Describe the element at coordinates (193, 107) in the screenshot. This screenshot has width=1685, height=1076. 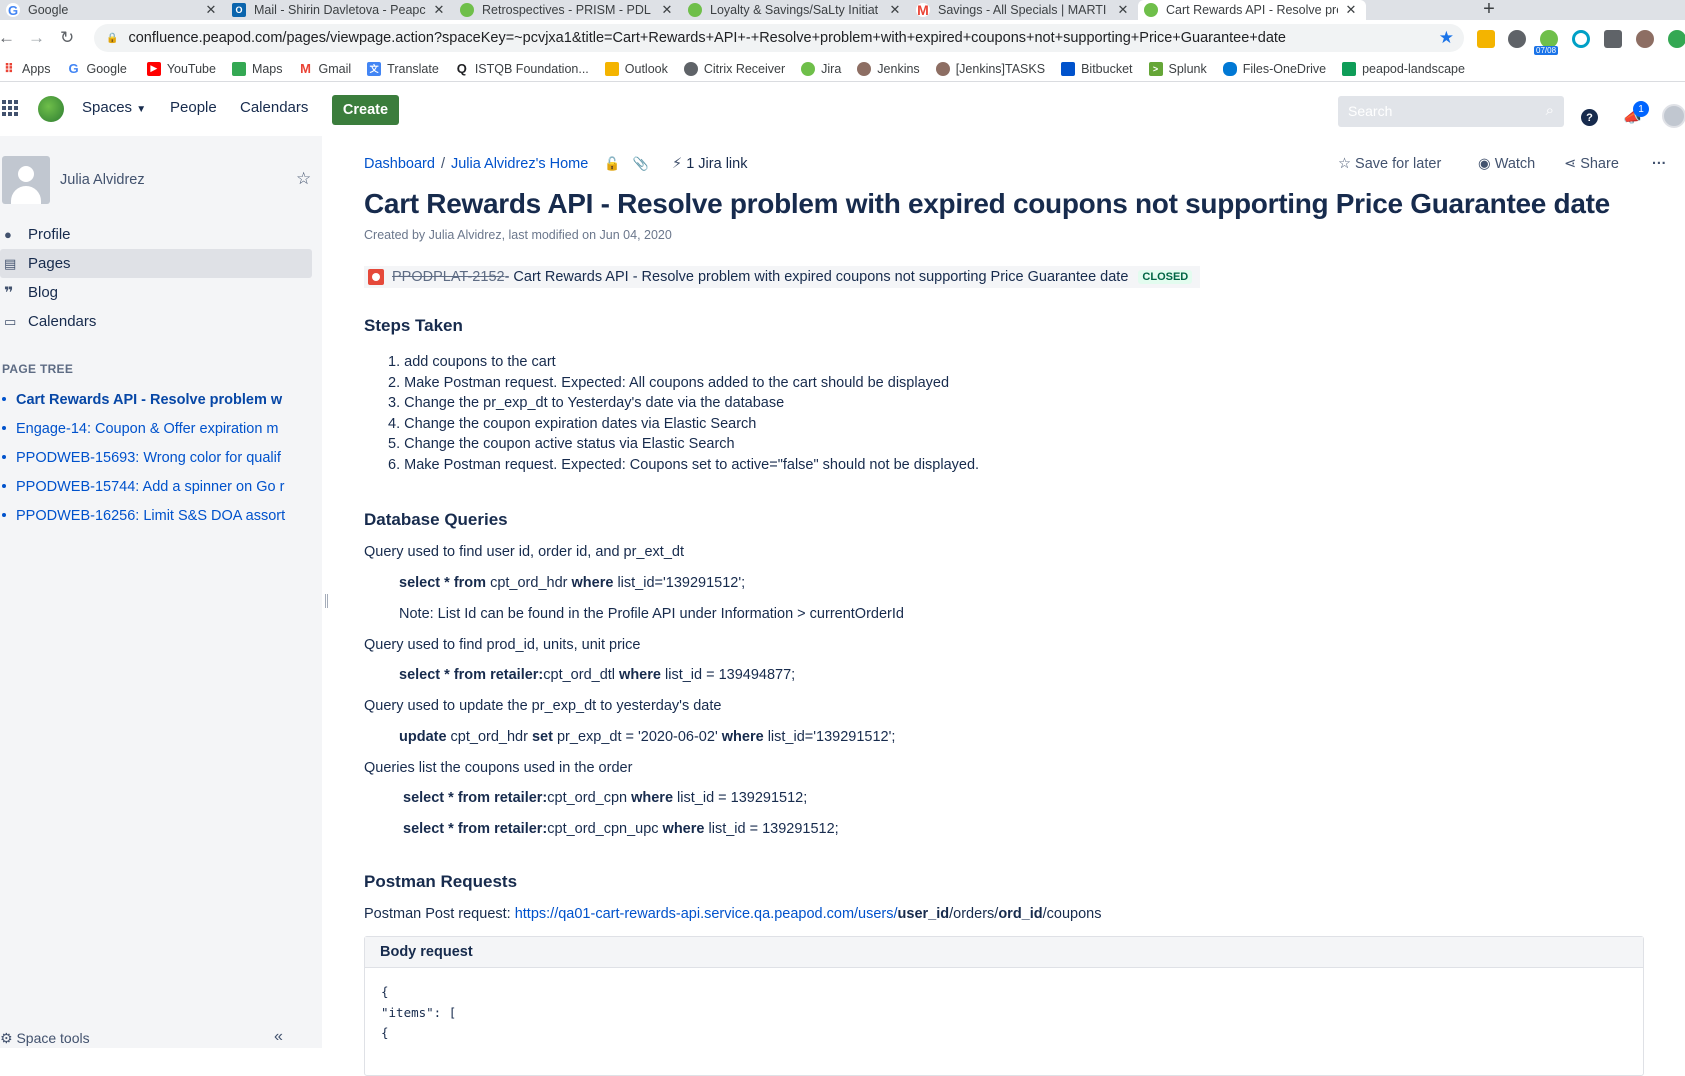
I see `people-link: People` at that location.